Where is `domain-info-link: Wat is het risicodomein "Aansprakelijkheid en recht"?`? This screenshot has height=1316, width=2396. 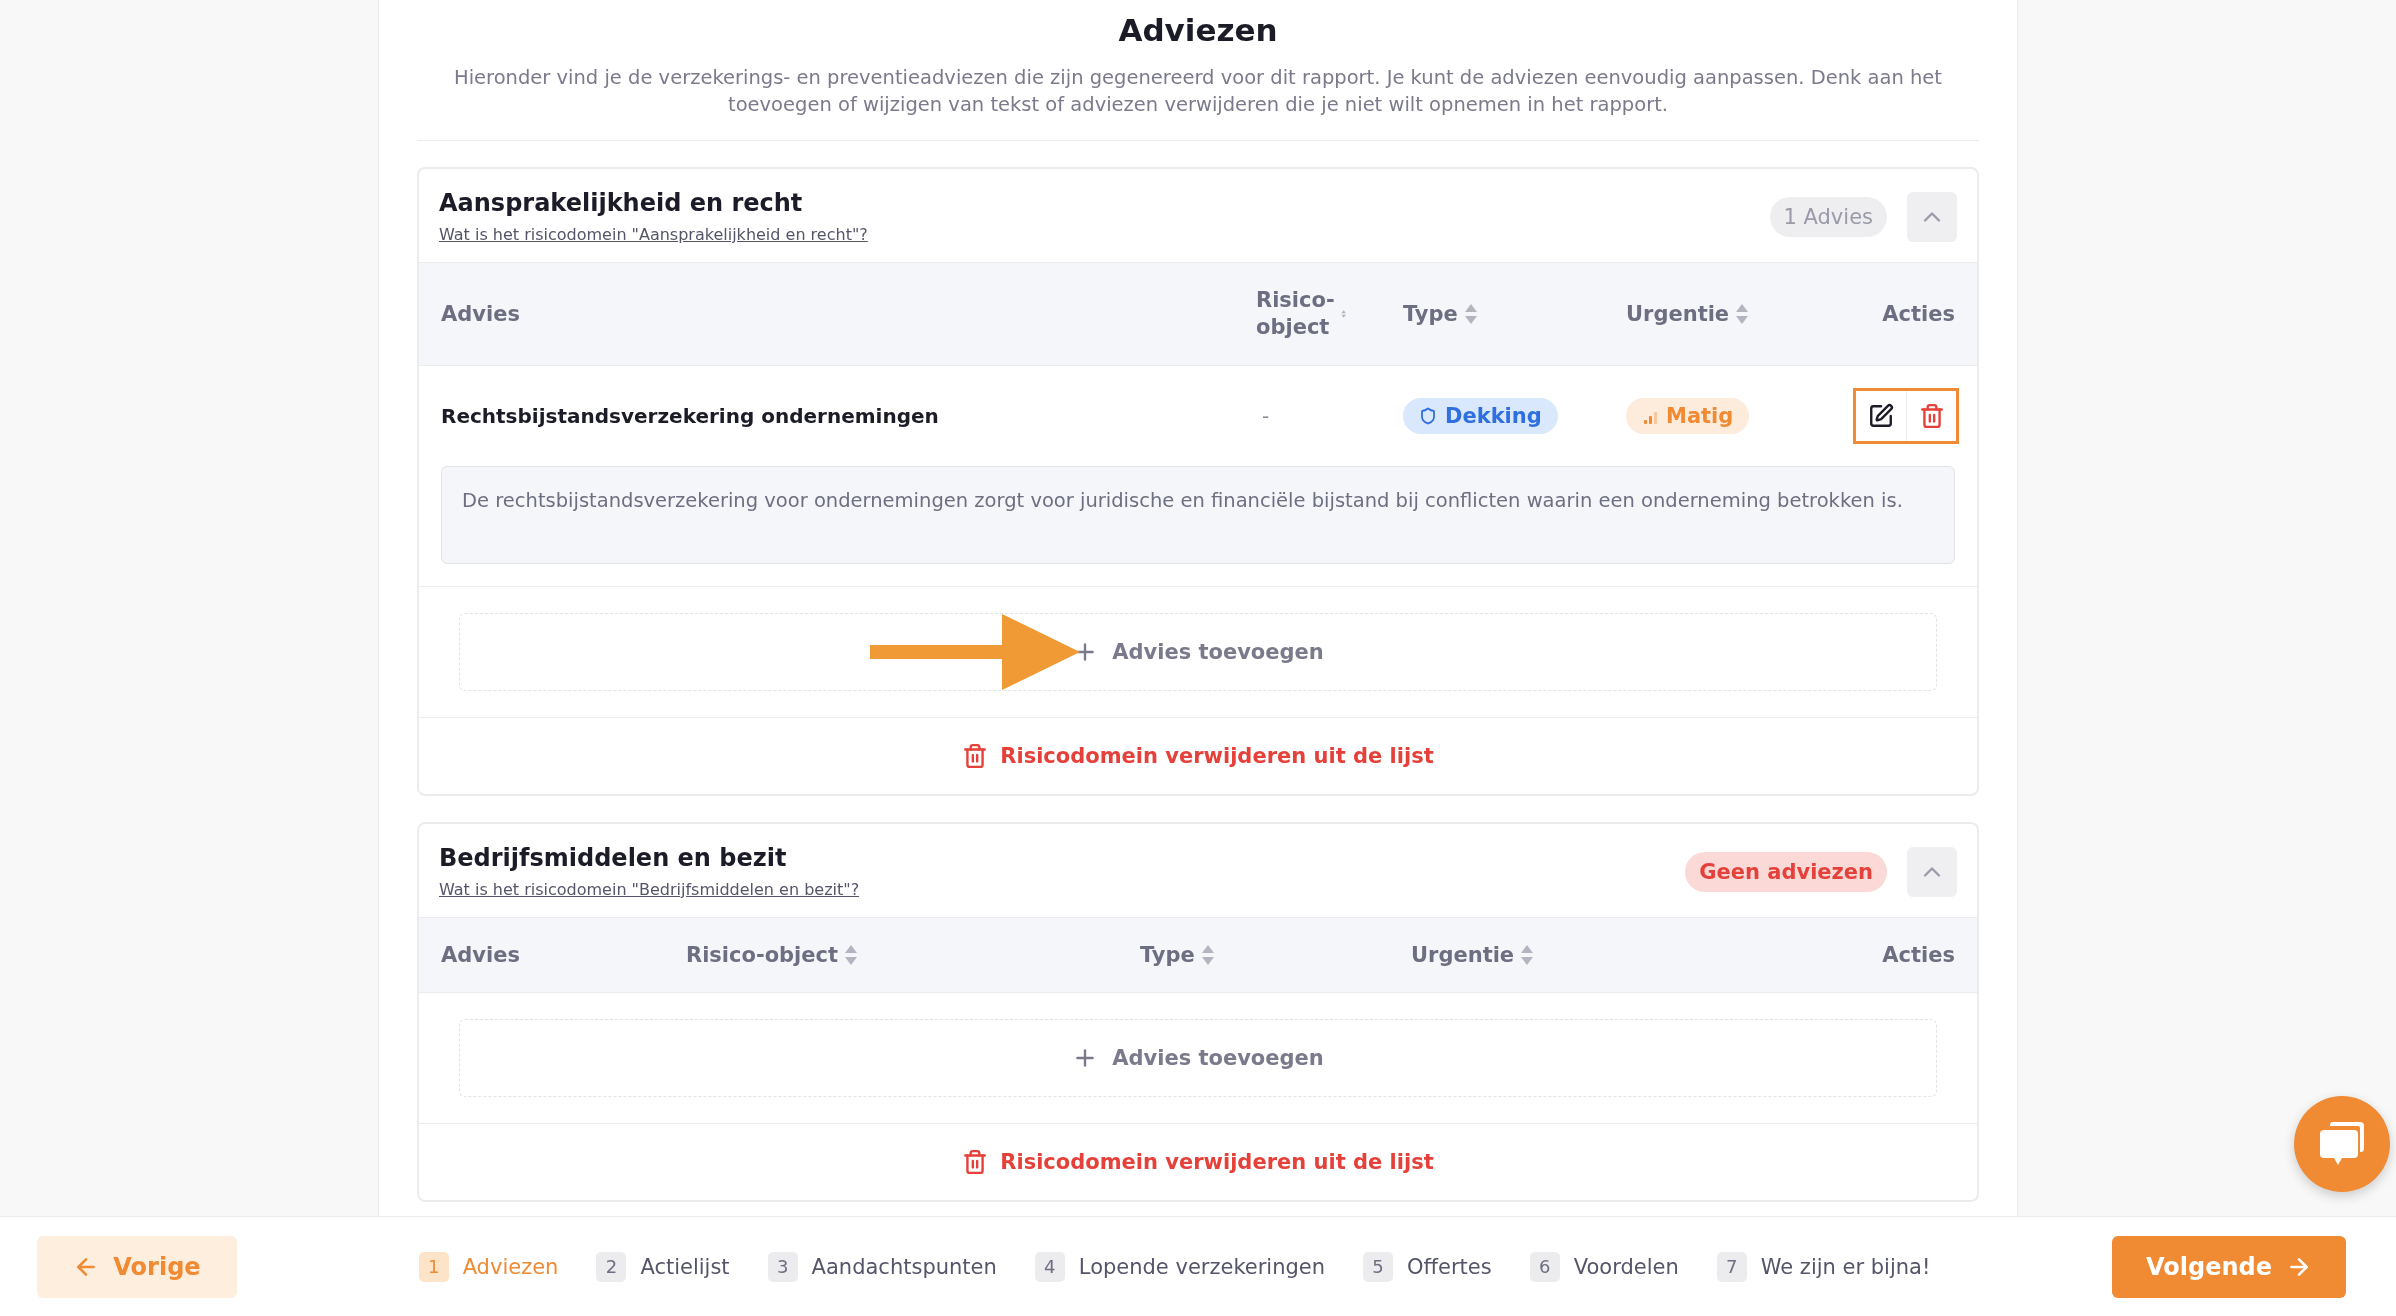 domain-info-link: Wat is het risicodomein "Aansprakelijkheid en recht"? is located at coordinates (653, 234).